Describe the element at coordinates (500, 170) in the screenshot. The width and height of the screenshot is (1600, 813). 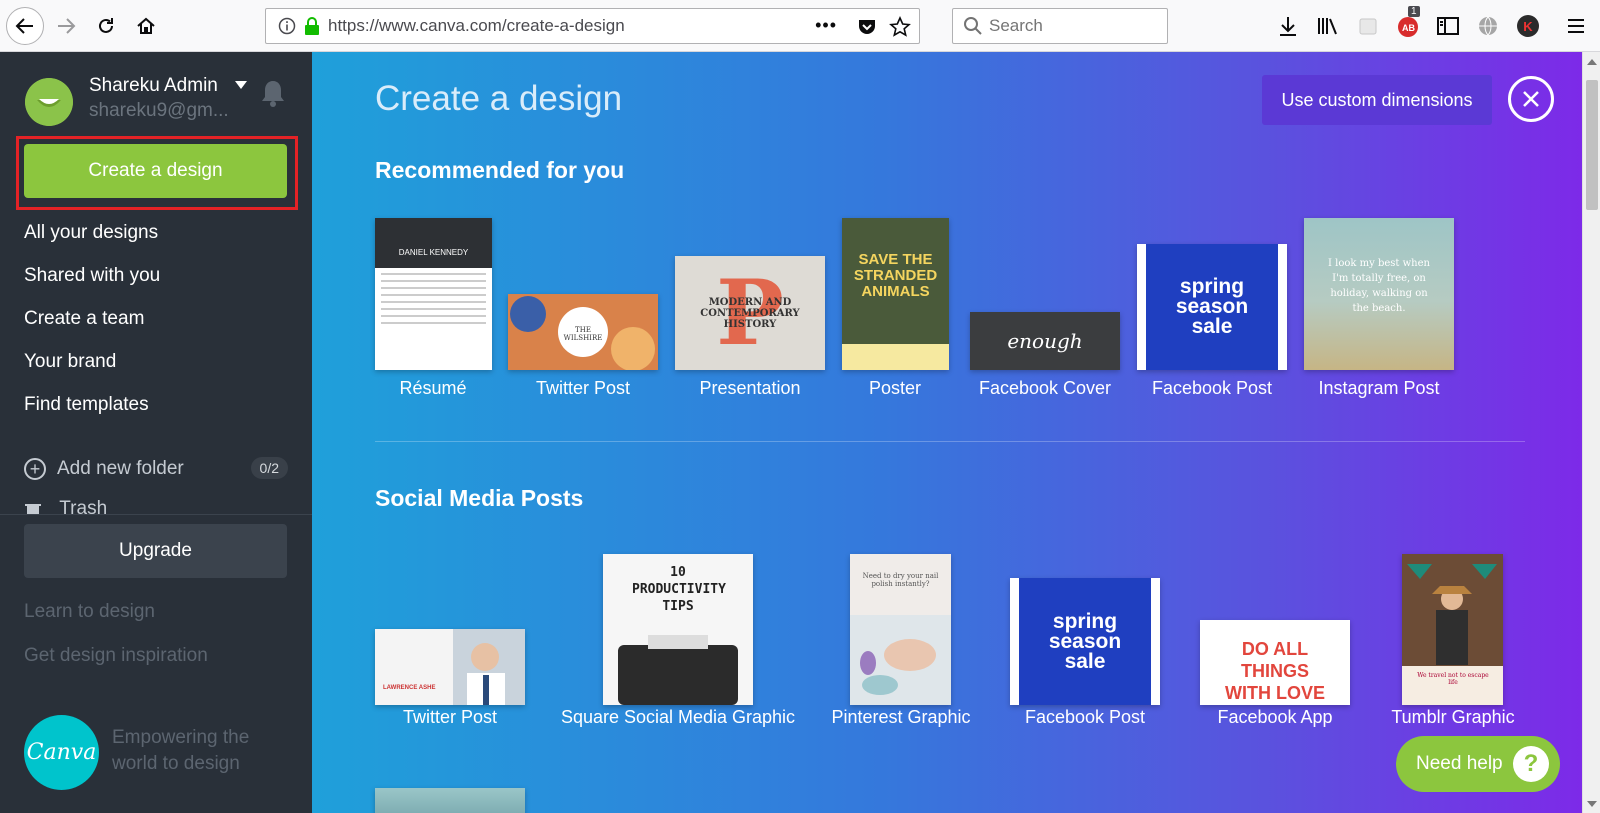
I see `recommended-heading: Recommended for you` at that location.